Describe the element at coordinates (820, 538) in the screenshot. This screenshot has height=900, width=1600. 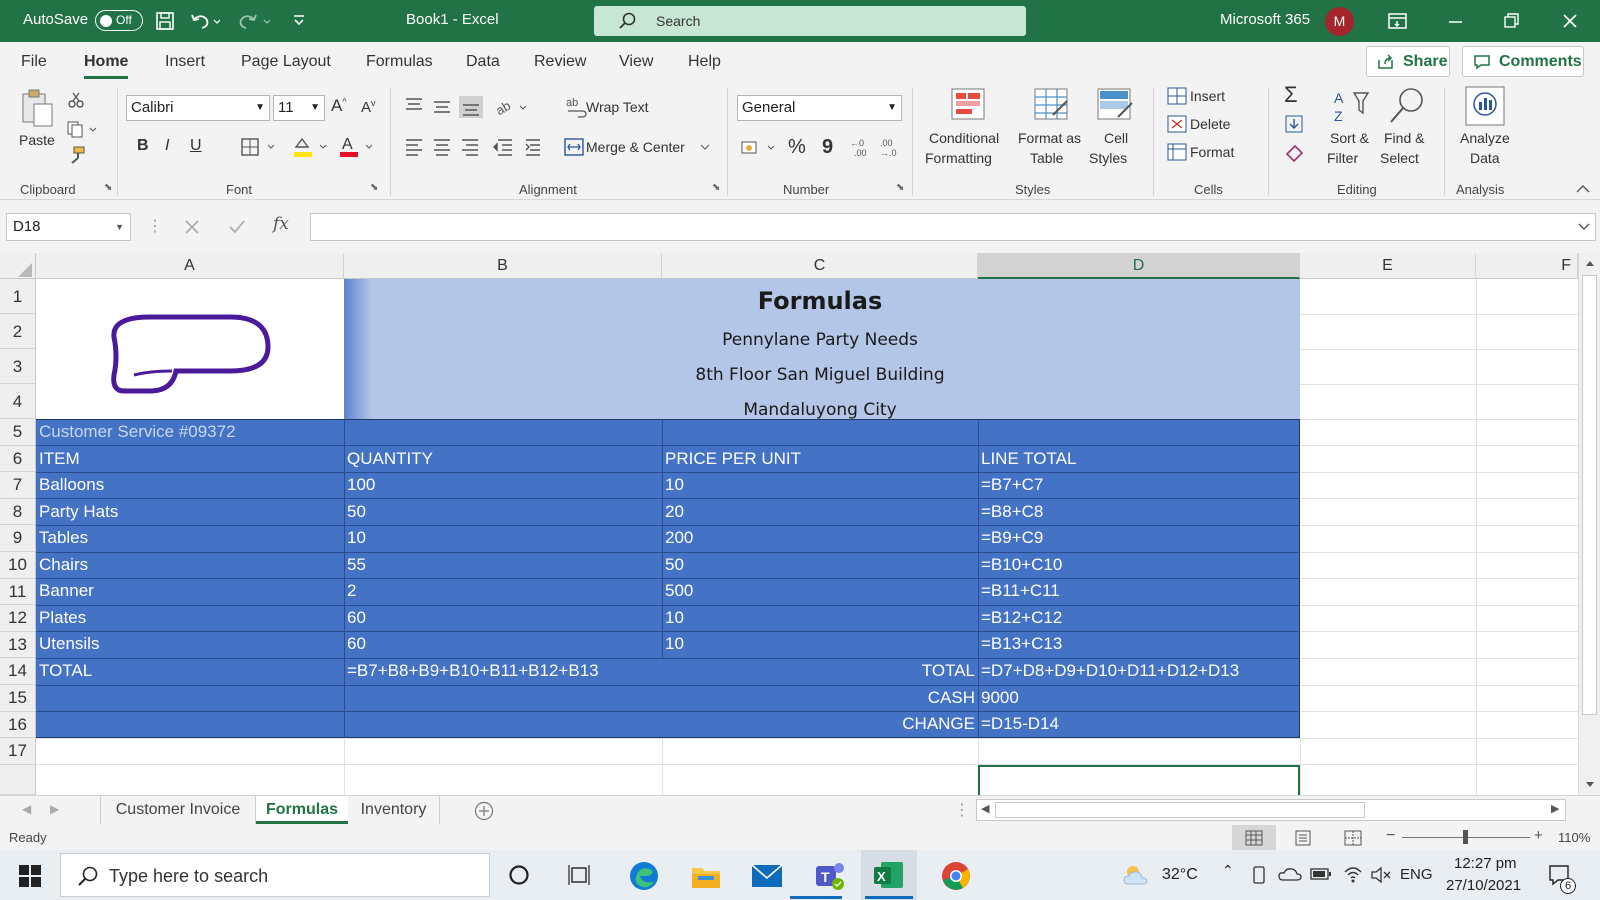
I see `cell-c9: 200` at that location.